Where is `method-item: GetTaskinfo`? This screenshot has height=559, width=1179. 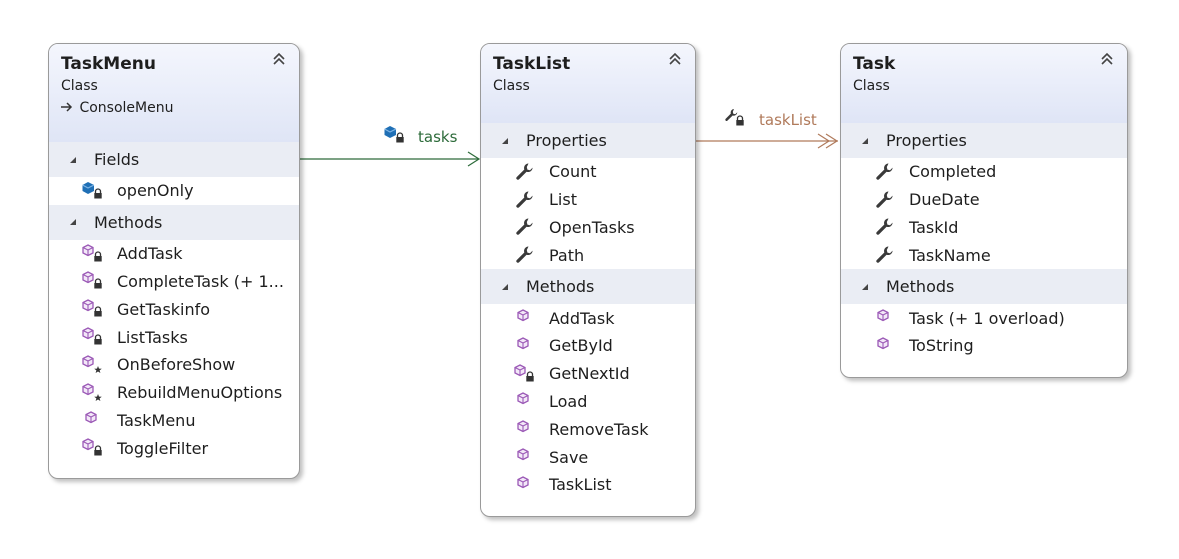 method-item: GetTaskinfo is located at coordinates (174, 309).